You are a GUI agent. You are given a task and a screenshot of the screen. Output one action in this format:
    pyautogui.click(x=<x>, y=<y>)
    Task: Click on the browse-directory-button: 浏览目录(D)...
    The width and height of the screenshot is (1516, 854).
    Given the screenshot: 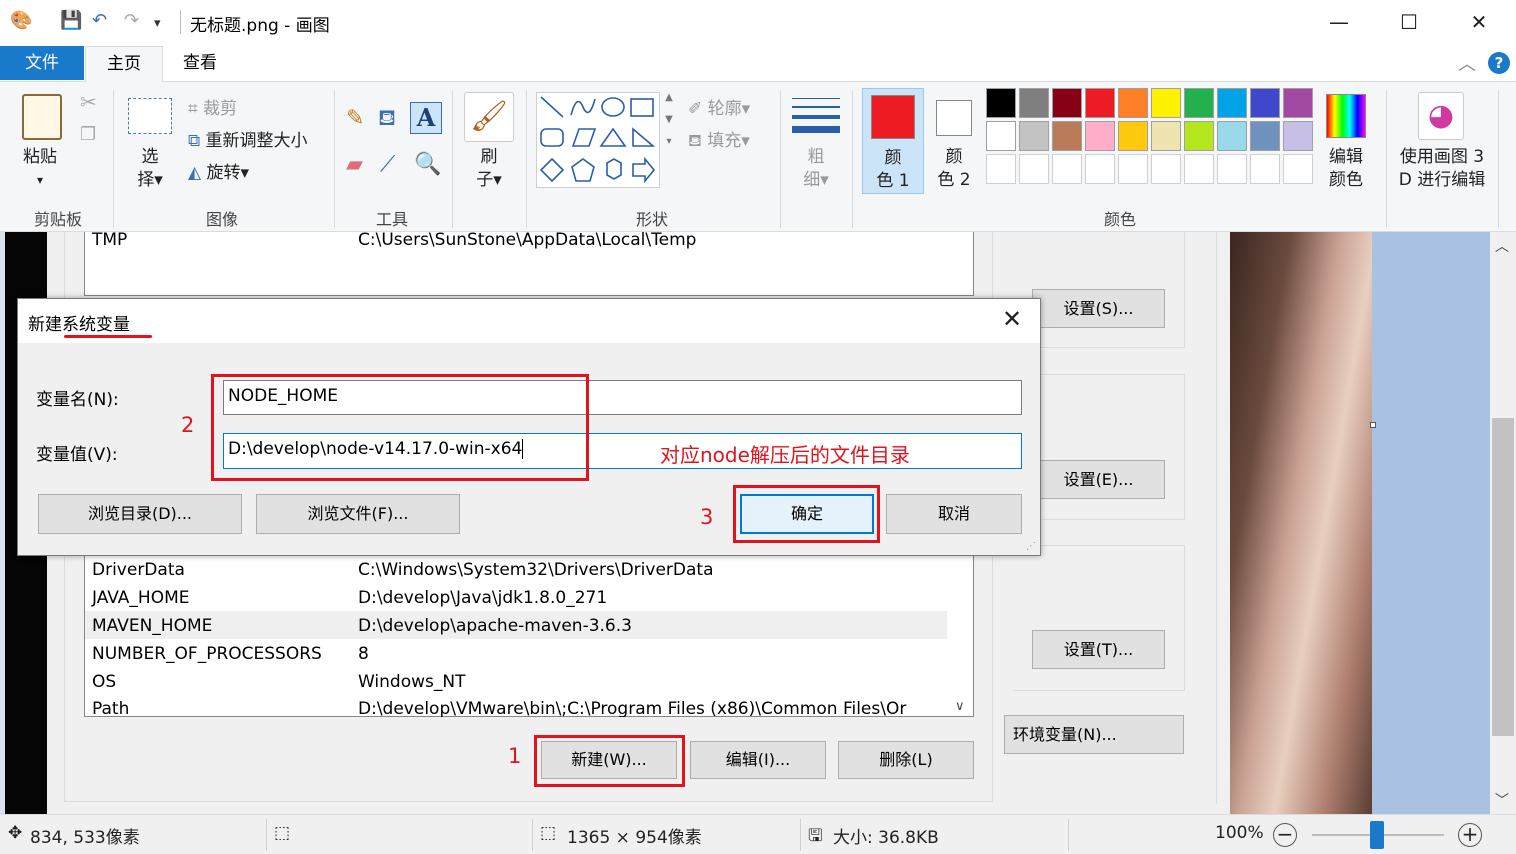 What is the action you would take?
    pyautogui.click(x=140, y=514)
    